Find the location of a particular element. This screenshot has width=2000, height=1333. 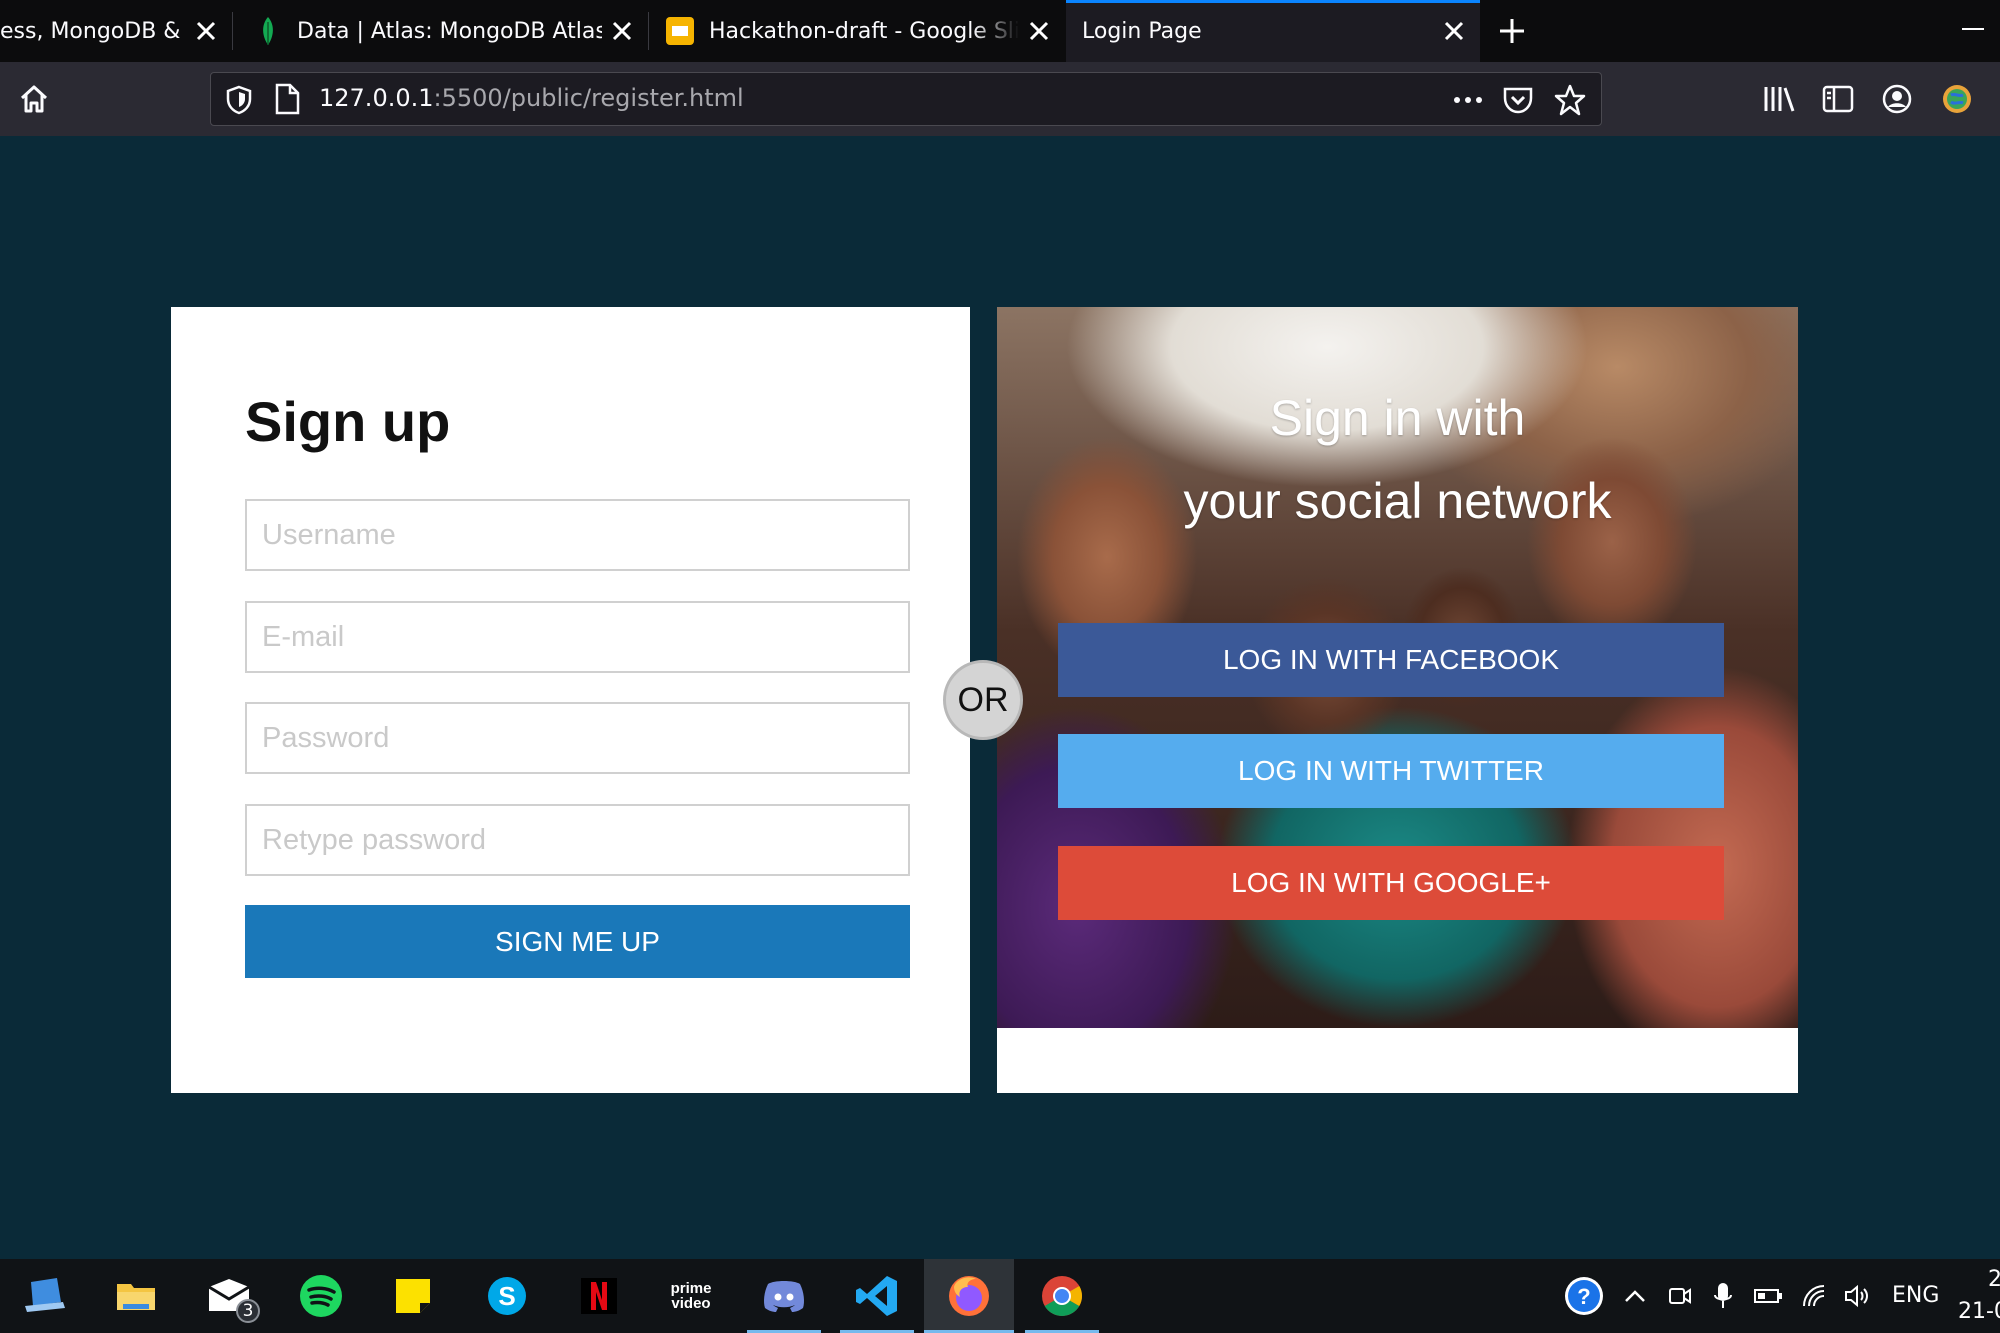

mail-badge: 3 is located at coordinates (248, 1311).